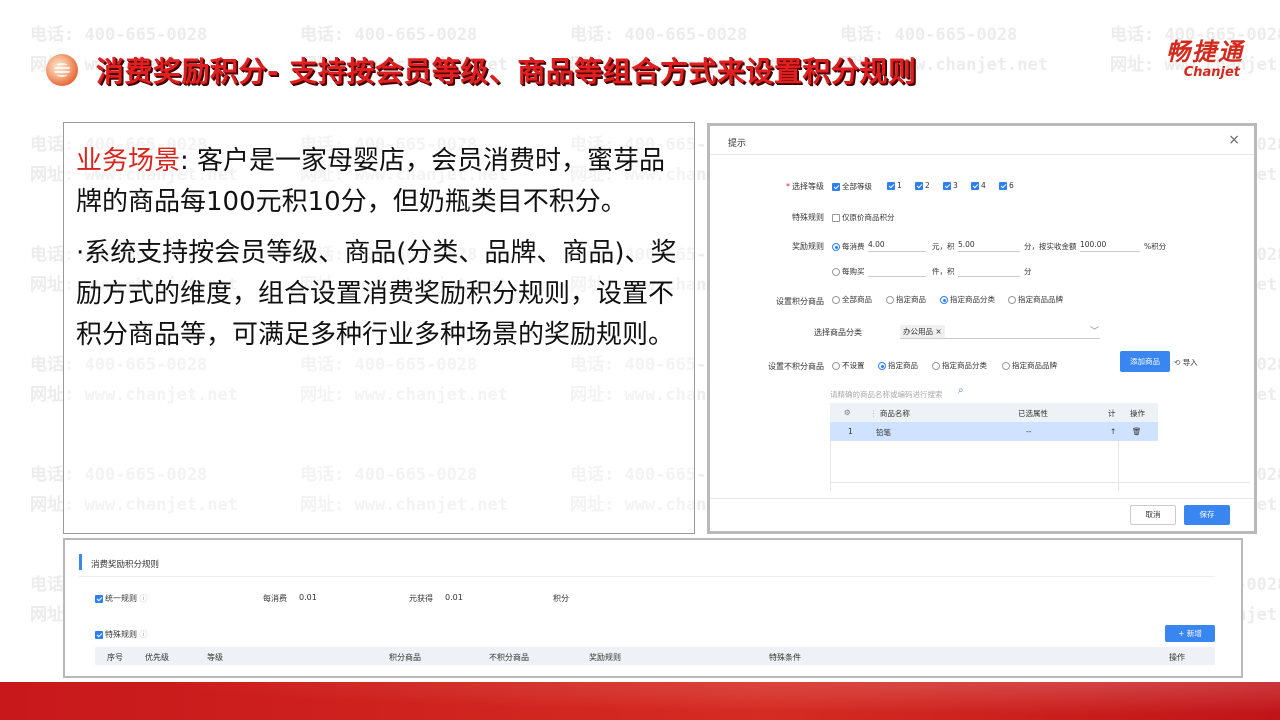 This screenshot has height=720, width=1280. I want to click on section-accent-bar, so click(80, 562).